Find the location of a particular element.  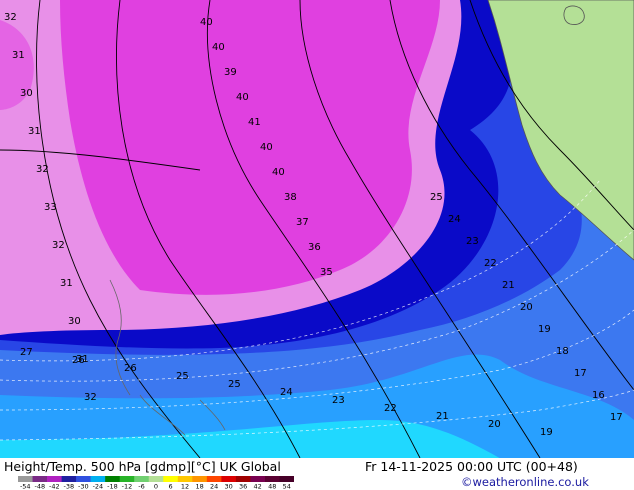

legend-tick-label: 6 is located at coordinates (170, 486).